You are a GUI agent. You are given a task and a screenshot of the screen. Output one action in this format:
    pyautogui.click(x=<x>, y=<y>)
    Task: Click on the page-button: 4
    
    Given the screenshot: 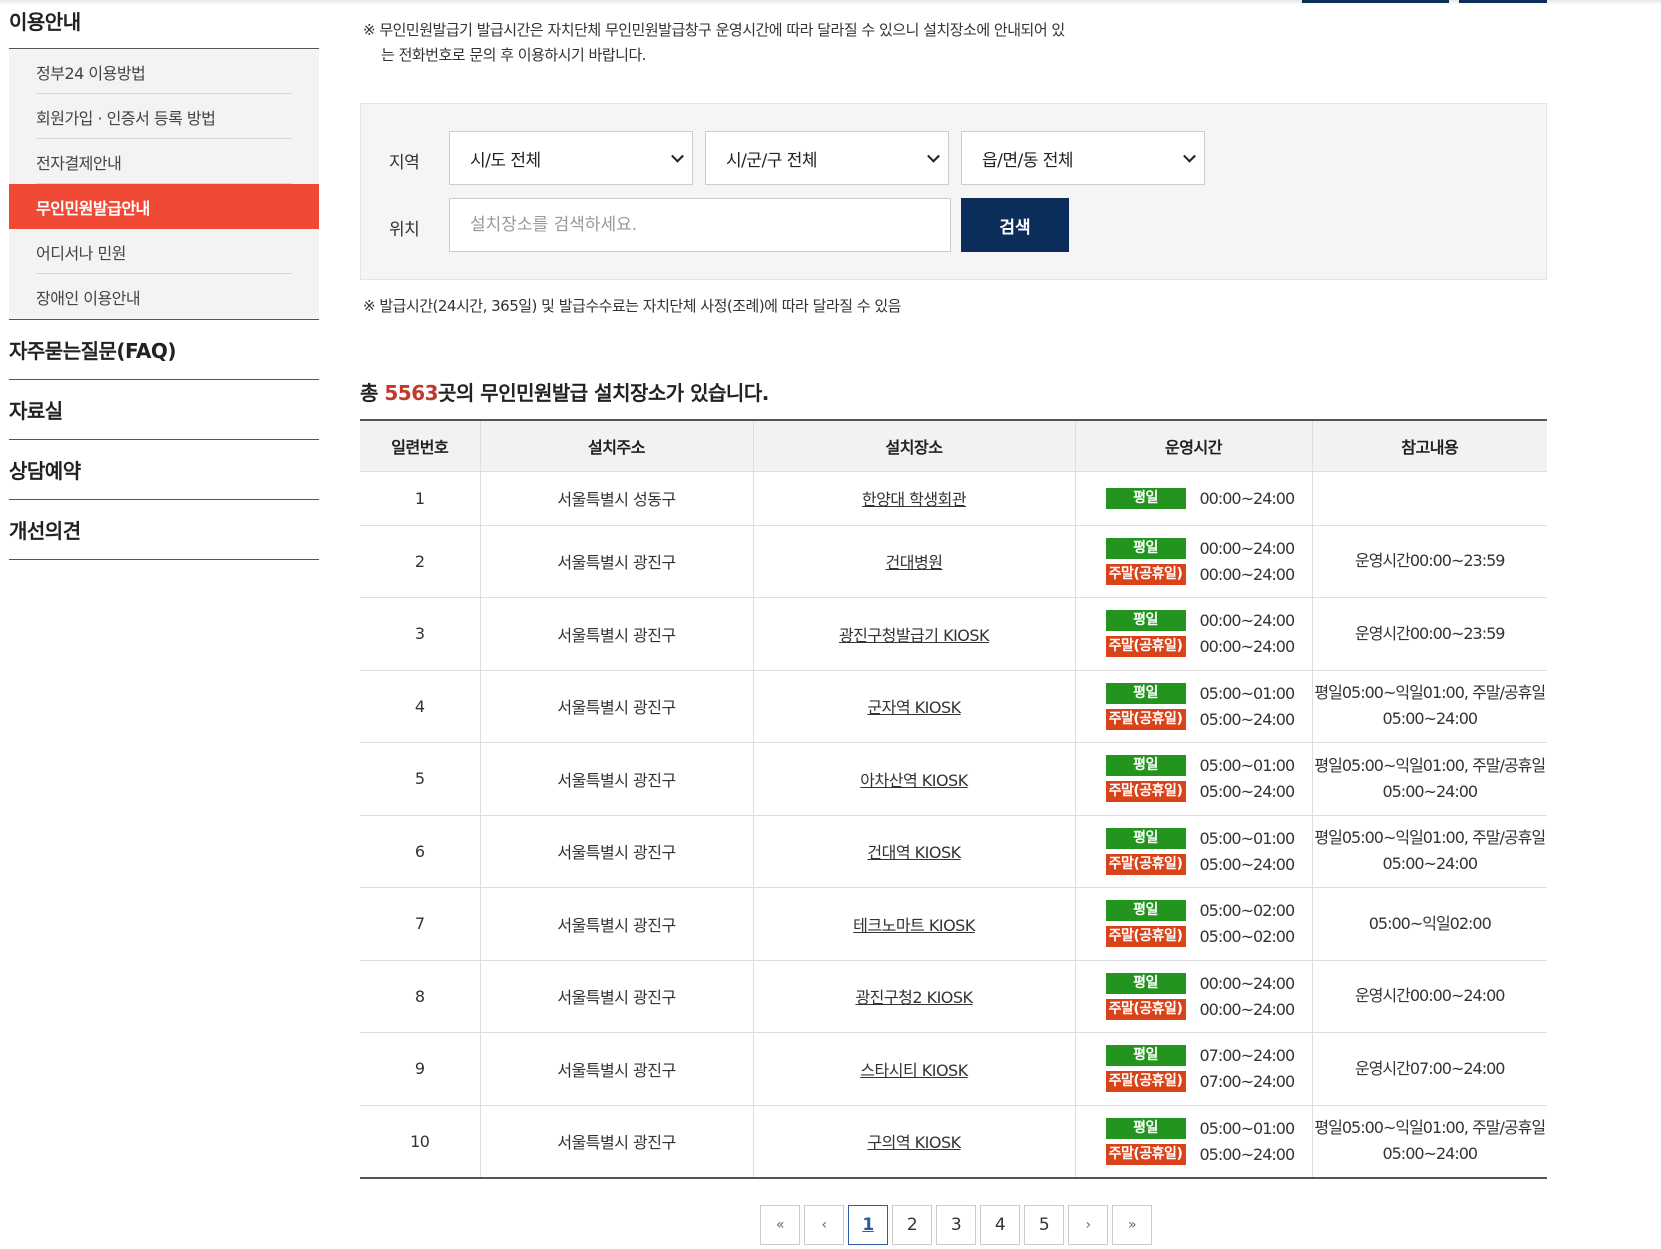 What is the action you would take?
    pyautogui.click(x=1000, y=1225)
    